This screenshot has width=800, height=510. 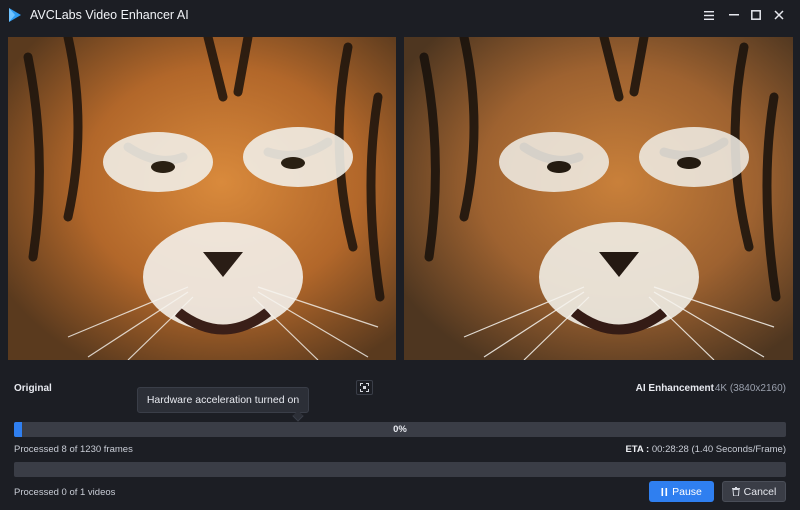 What do you see at coordinates (674, 388) in the screenshot?
I see `ai-enhancement-label: AI Enhancement` at bounding box center [674, 388].